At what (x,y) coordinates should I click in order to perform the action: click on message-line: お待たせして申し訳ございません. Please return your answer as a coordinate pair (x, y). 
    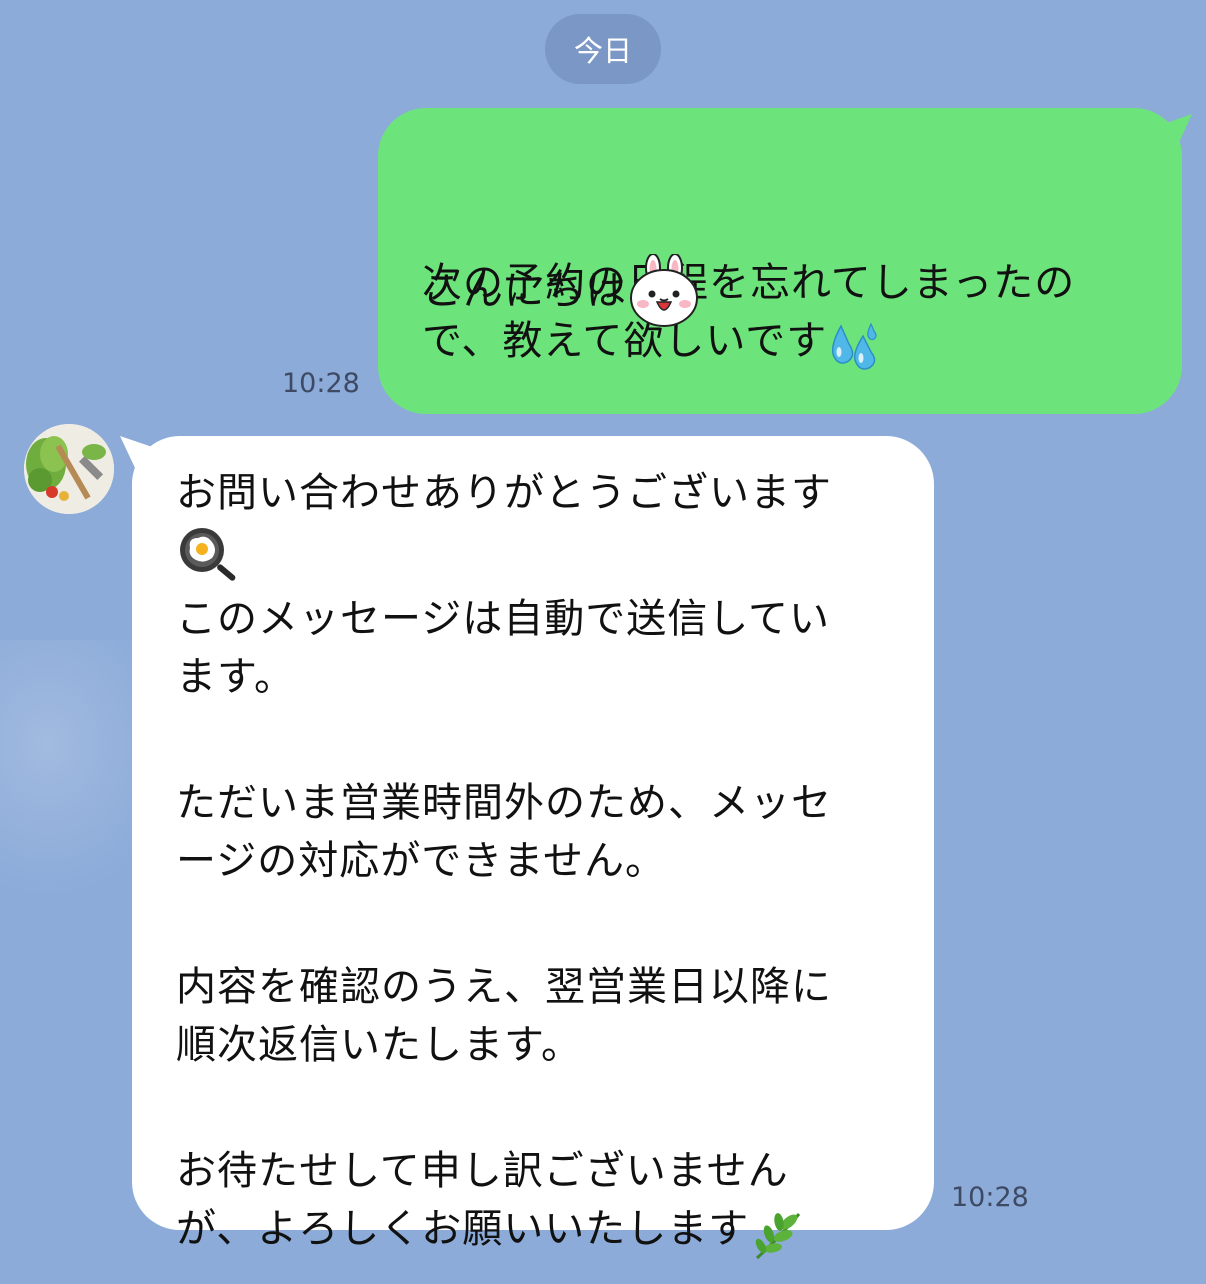
    Looking at the image, I should click on (482, 1171).